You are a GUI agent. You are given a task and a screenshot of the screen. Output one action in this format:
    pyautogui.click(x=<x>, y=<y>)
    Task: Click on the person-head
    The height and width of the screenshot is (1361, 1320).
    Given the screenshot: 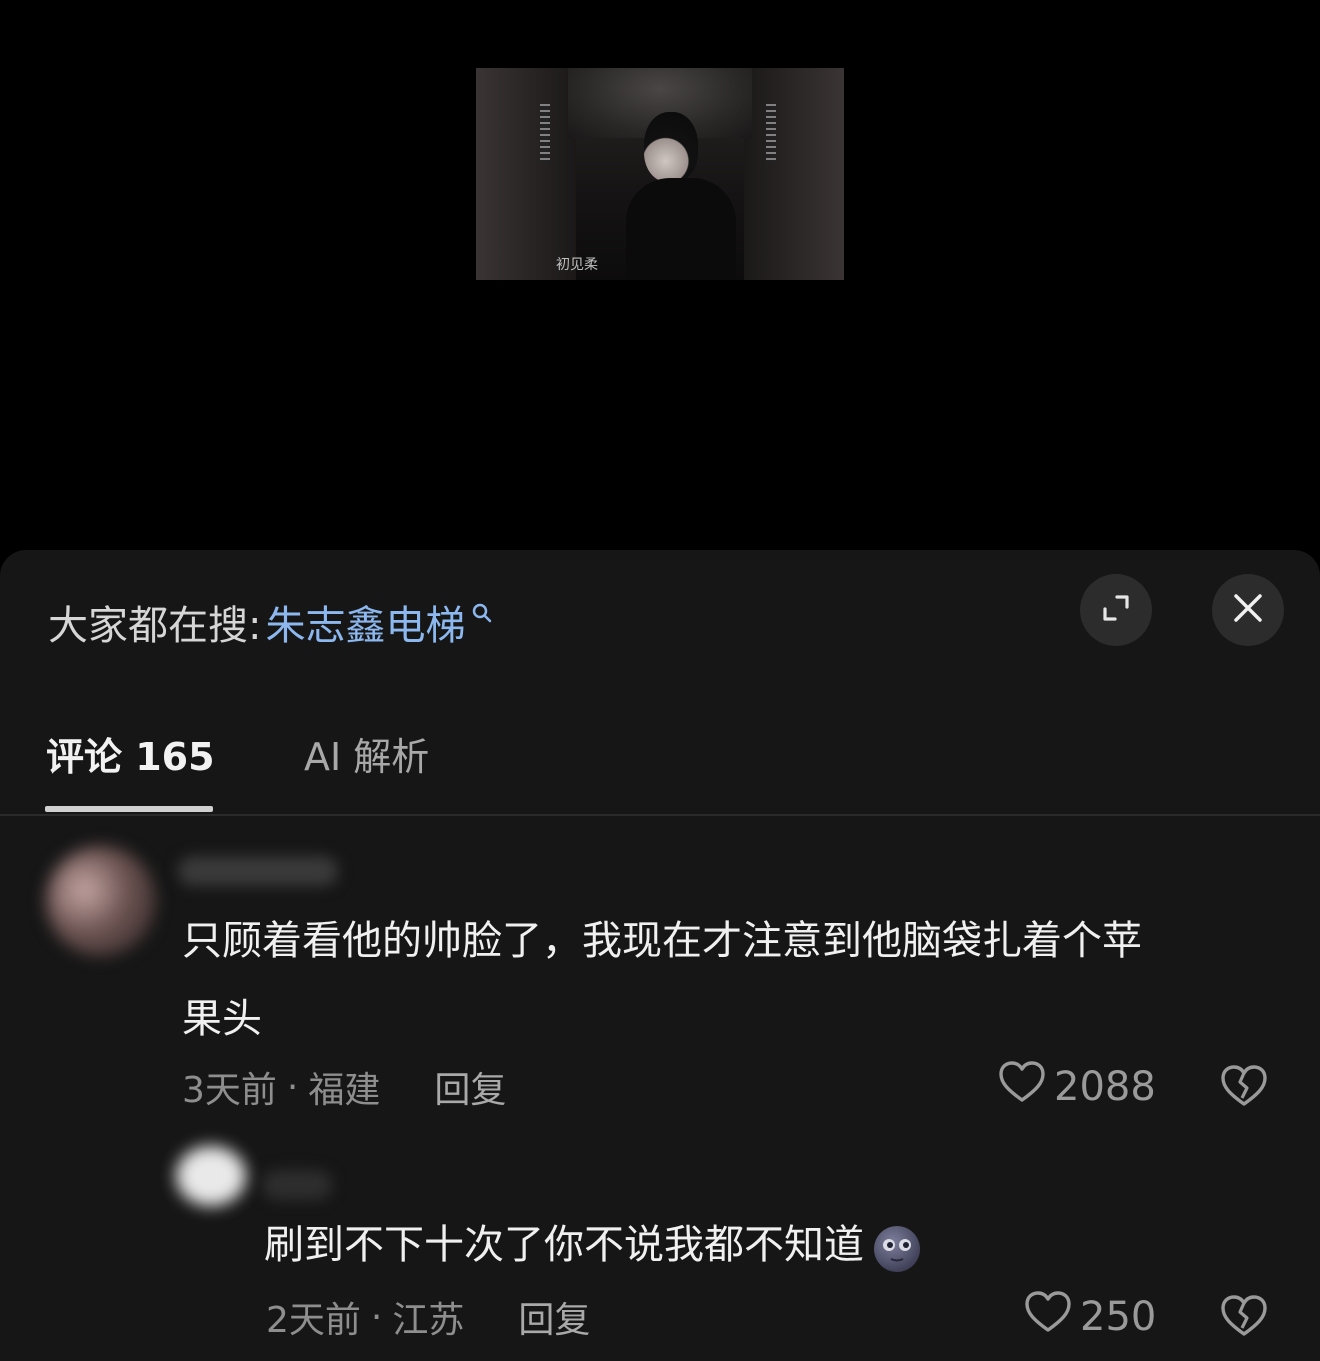 What is the action you would take?
    pyautogui.click(x=671, y=147)
    